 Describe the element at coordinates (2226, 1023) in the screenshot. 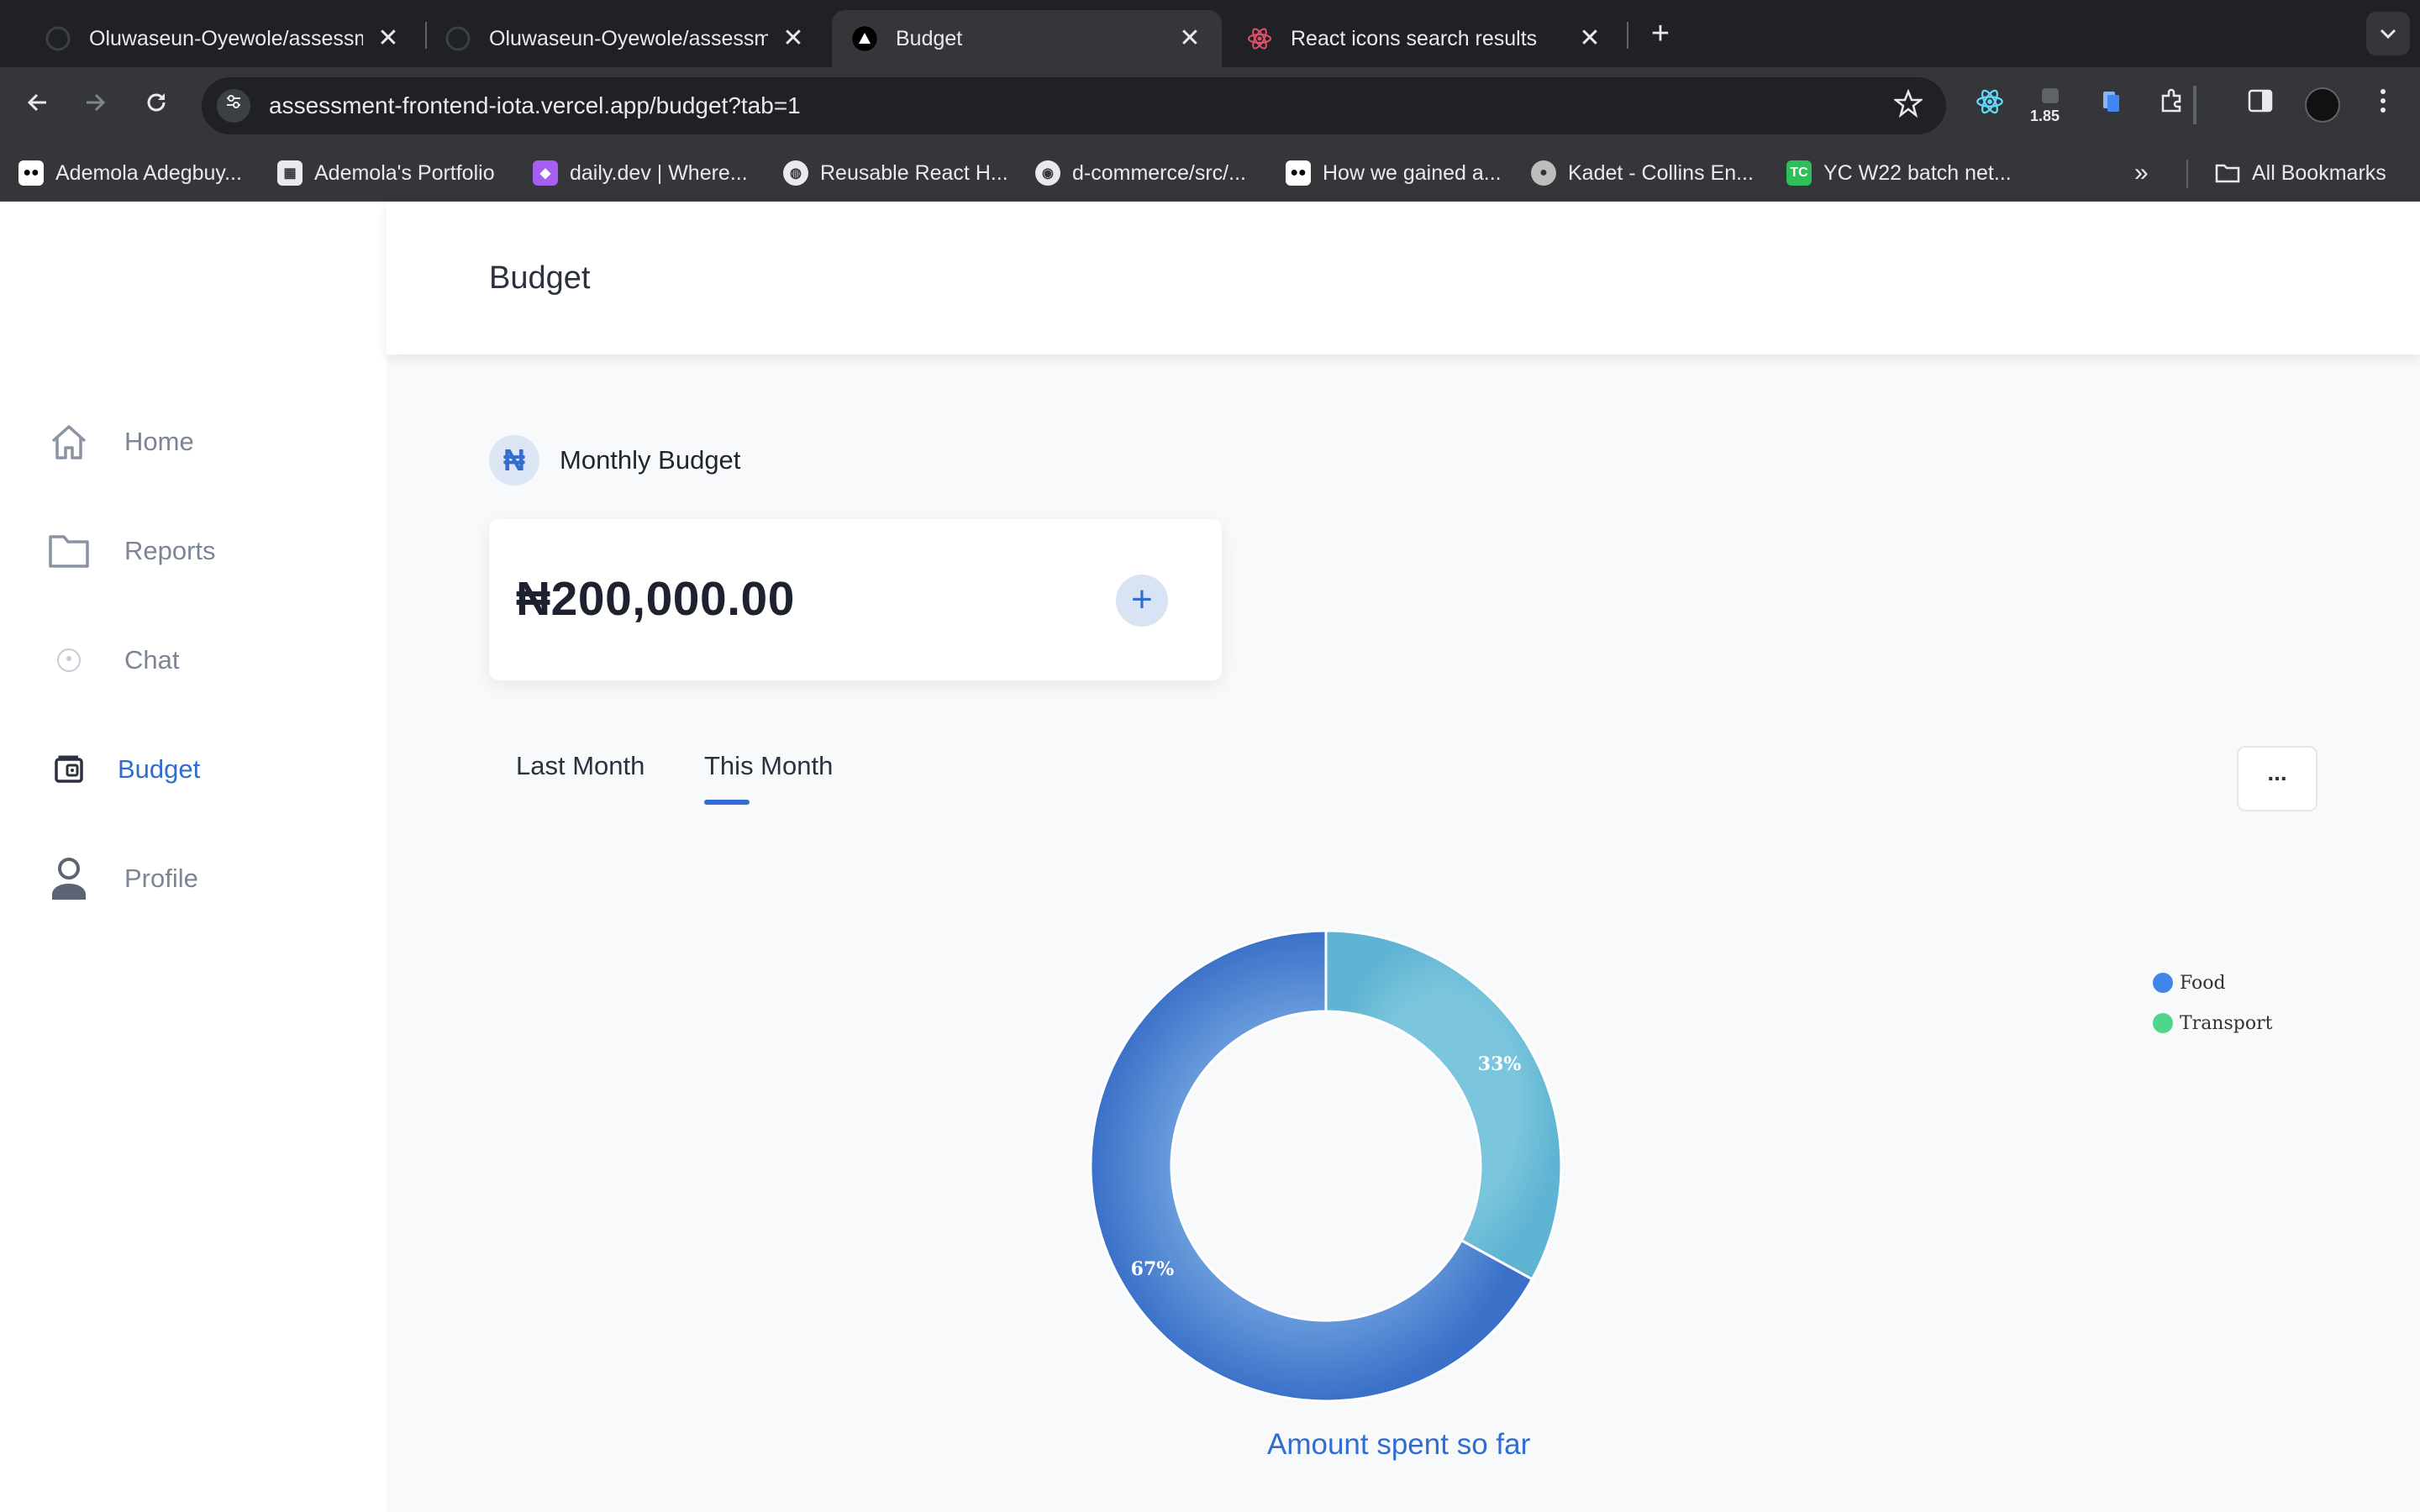

I see `legend-label: Transport` at that location.